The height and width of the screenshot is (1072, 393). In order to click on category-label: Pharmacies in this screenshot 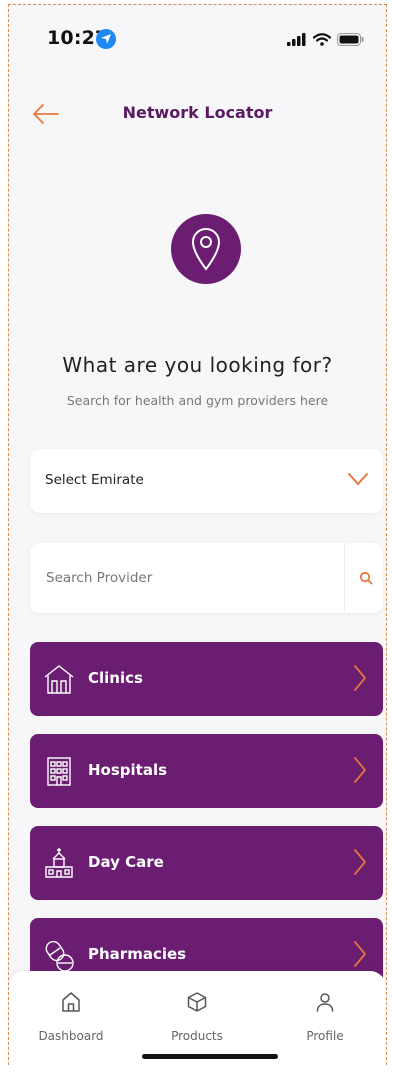, I will do `click(137, 954)`.